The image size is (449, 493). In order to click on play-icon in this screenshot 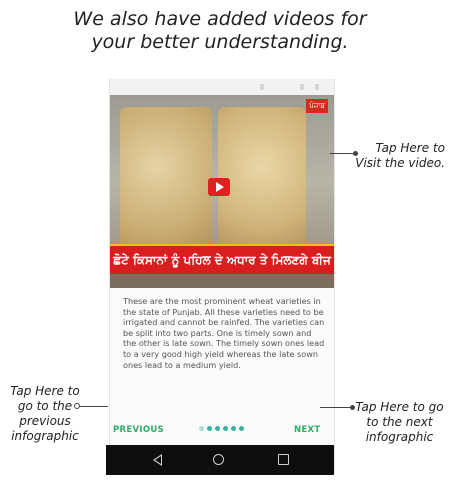, I will do `click(219, 187)`.